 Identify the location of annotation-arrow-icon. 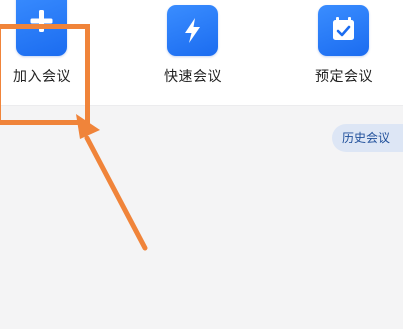
(112, 182).